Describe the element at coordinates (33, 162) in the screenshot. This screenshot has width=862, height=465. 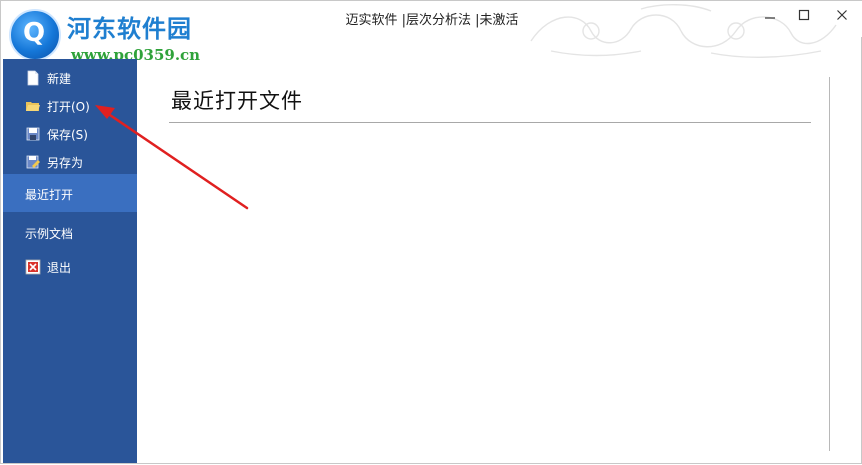
I see `save-as-icon` at that location.